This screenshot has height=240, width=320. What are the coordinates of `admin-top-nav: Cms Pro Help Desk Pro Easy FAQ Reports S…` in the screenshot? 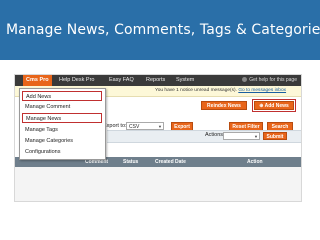 It's located at (158, 80).